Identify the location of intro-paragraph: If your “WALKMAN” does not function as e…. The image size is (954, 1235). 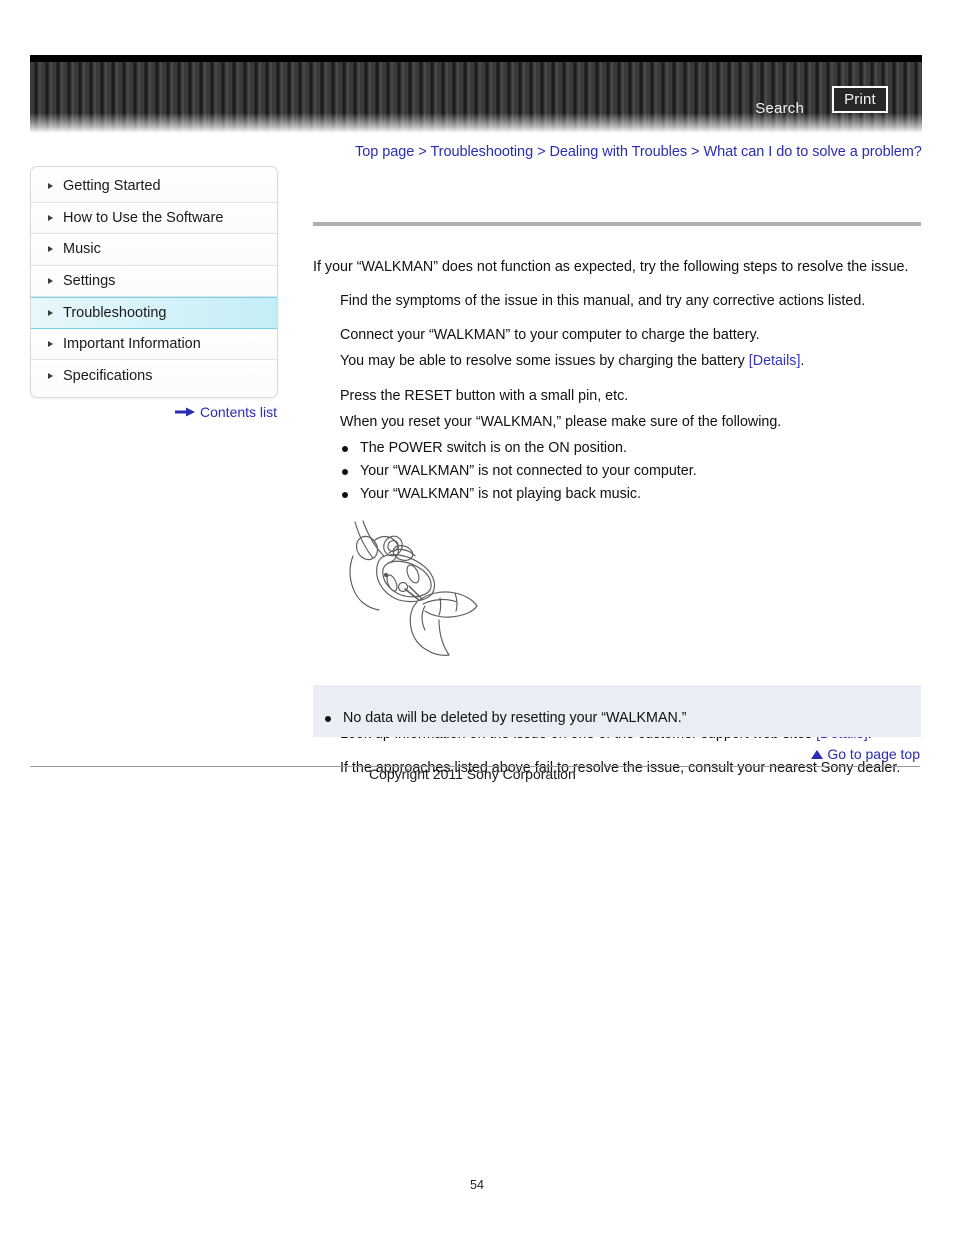
(611, 267).